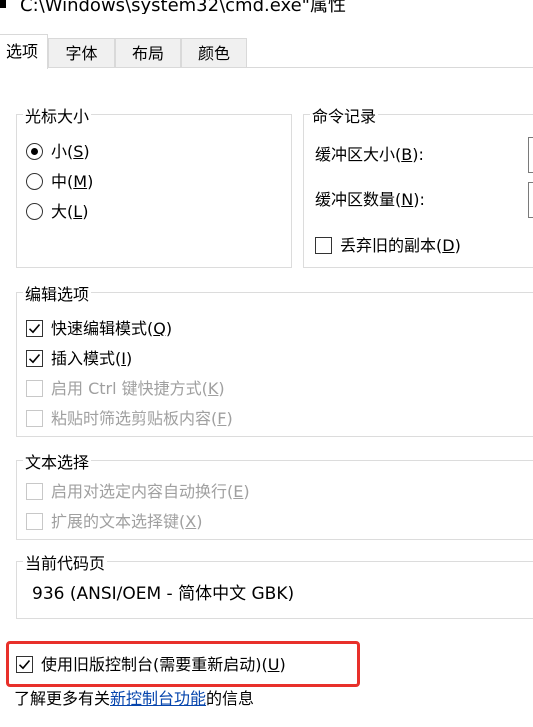 This screenshot has height=727, width=533. I want to click on buffer-size-input, so click(530, 155).